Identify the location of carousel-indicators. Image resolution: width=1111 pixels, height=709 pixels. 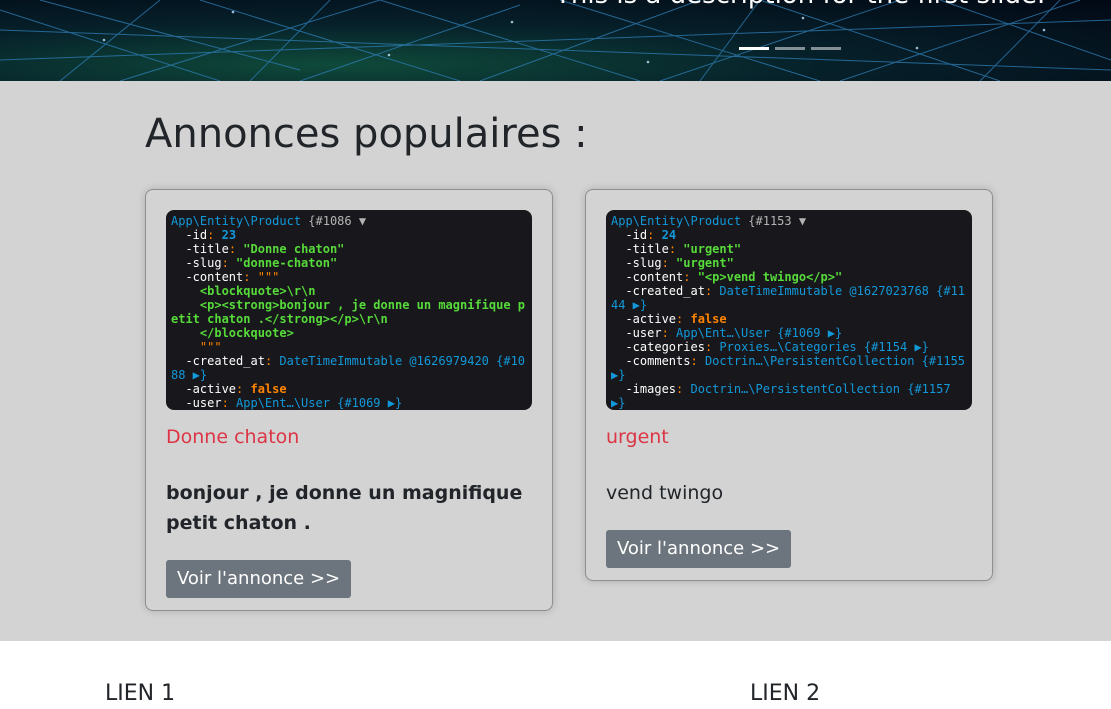
(790, 48).